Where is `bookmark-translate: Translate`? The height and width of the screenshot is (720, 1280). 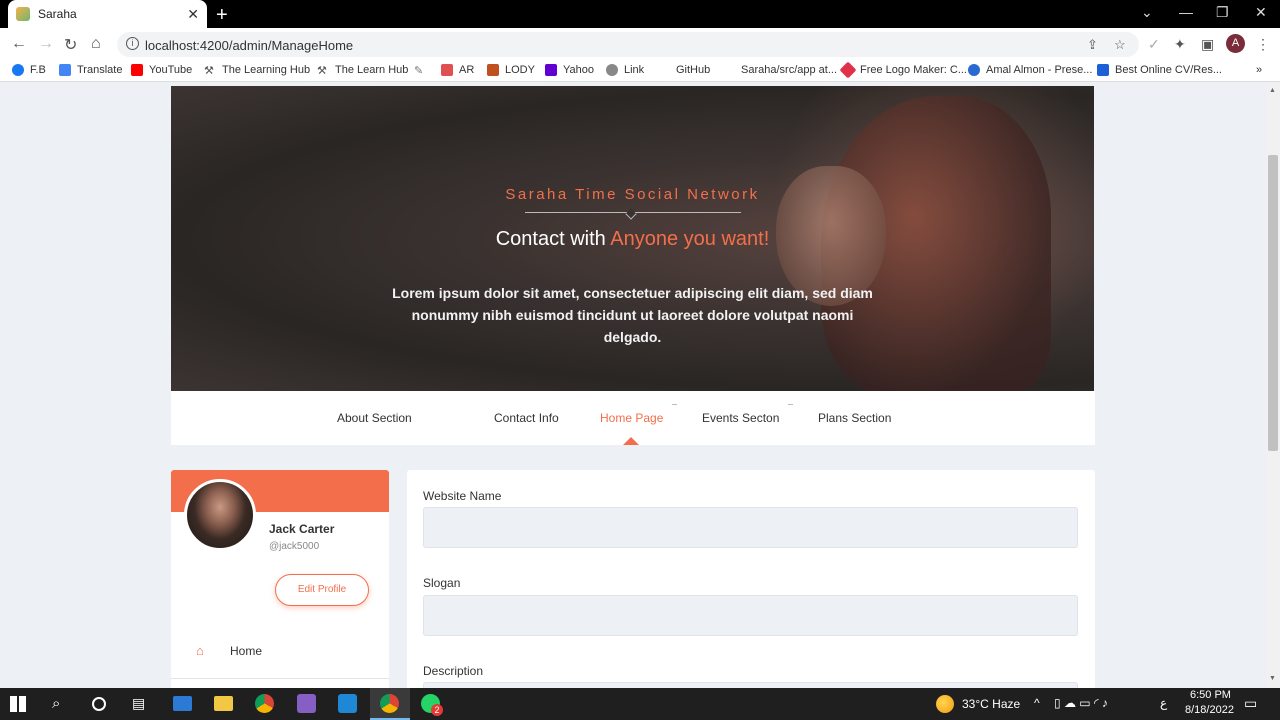
bookmark-translate: Translate is located at coordinates (90, 70).